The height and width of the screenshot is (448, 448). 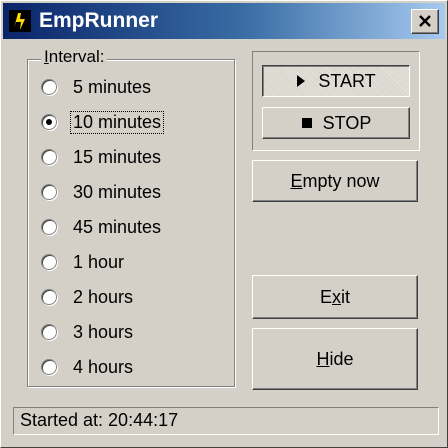 I want to click on empty-now-button-content: Empty now, so click(x=335, y=181).